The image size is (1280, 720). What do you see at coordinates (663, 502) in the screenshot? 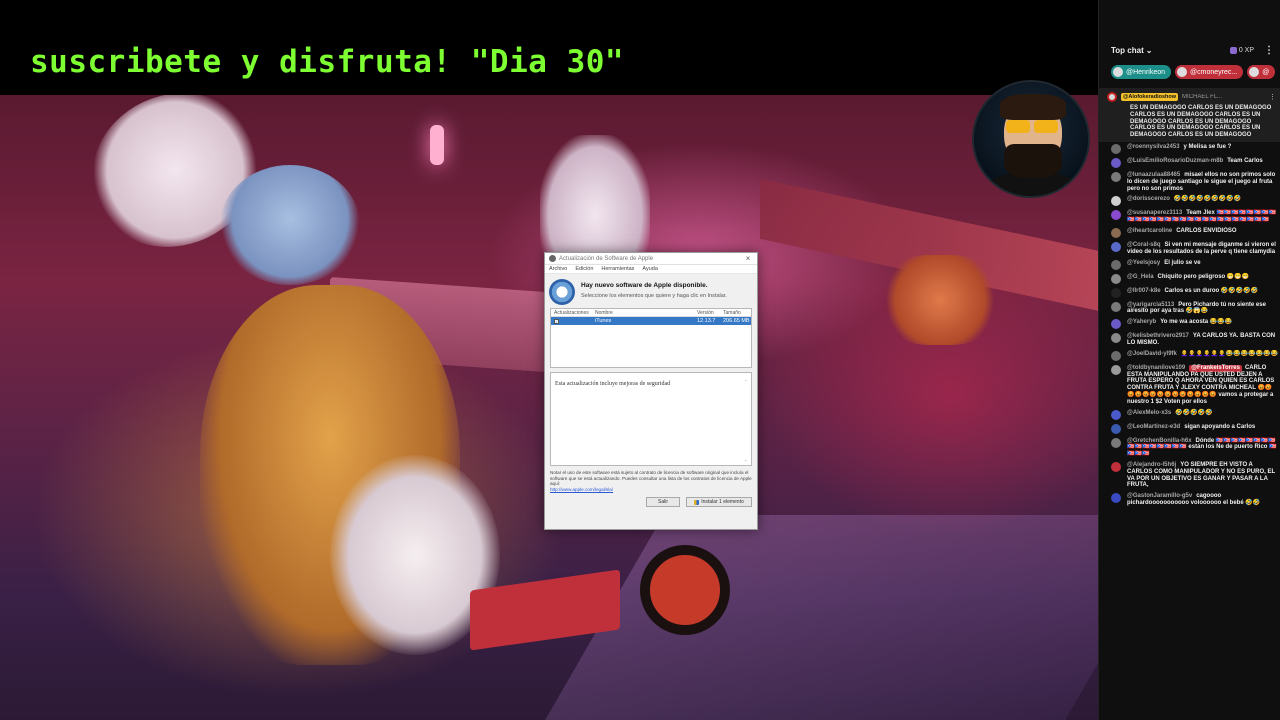
I see `quit-button: Salir` at bounding box center [663, 502].